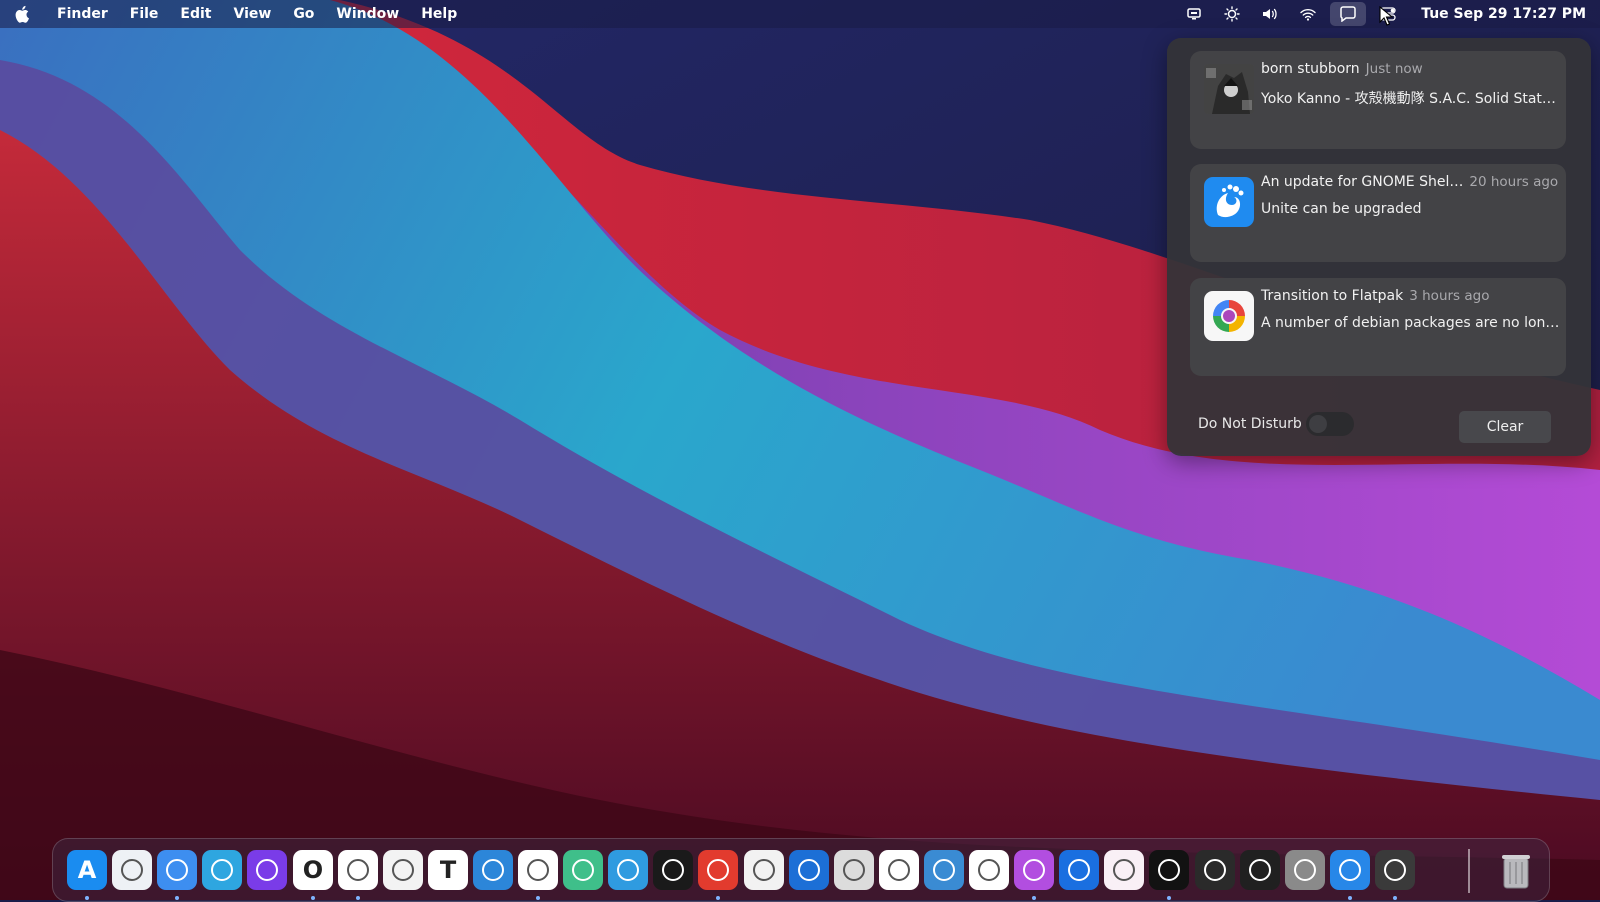 The height and width of the screenshot is (902, 1600). Describe the element at coordinates (222, 870) in the screenshot. I see `telegram-icon` at that location.